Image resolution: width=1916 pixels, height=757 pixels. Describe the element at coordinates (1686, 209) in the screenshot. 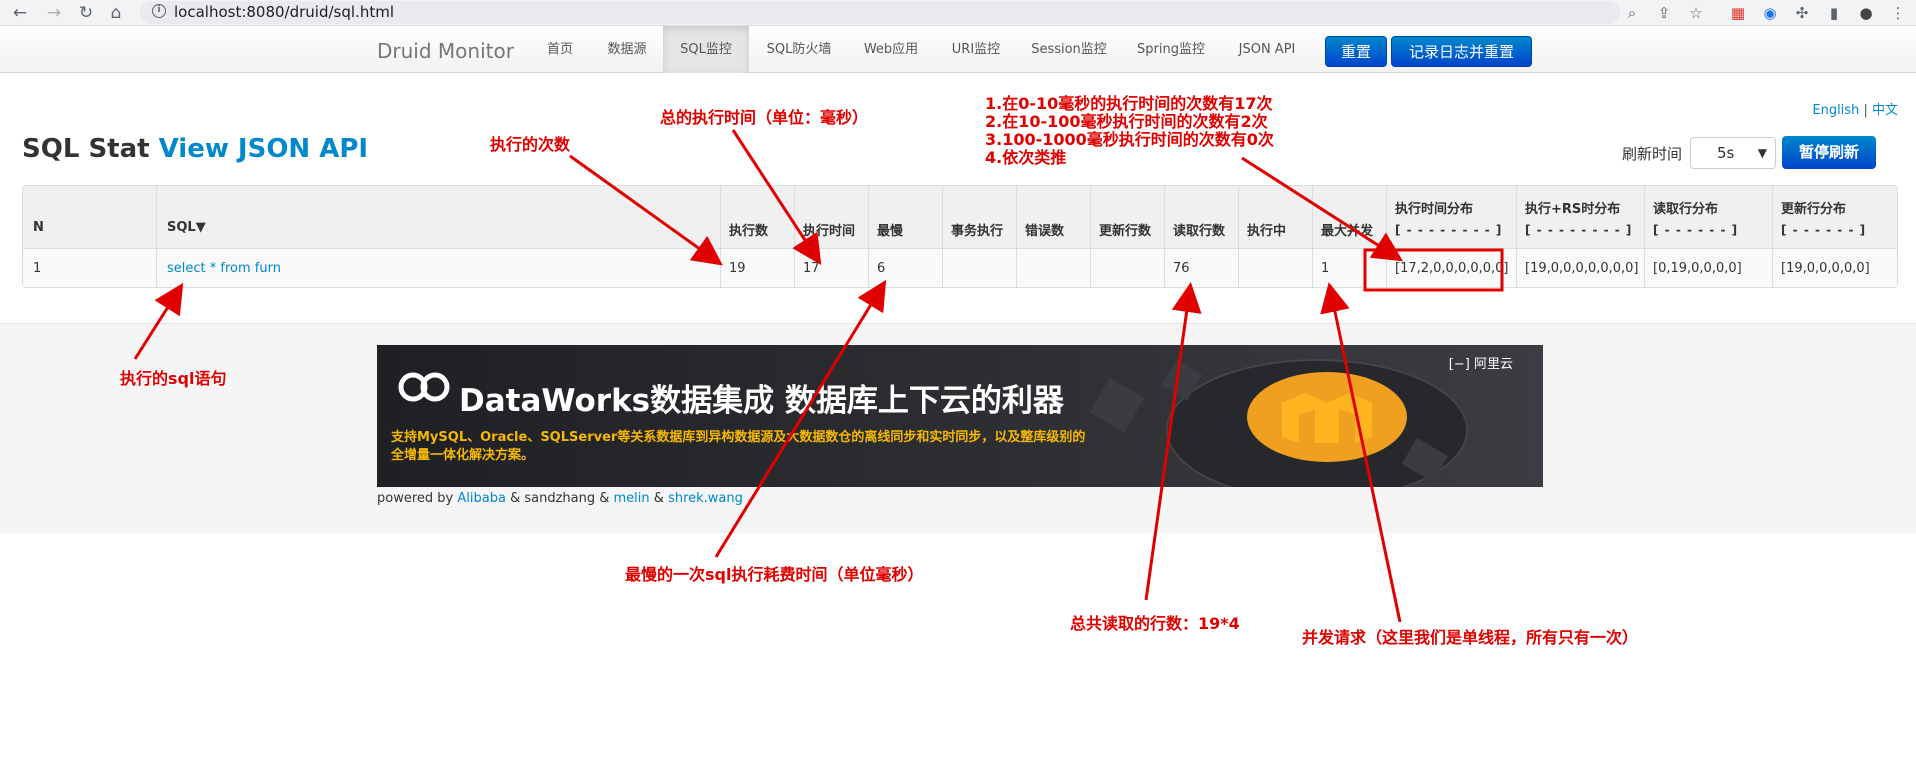

I see `header-read-hist-label: 读取行分布` at that location.